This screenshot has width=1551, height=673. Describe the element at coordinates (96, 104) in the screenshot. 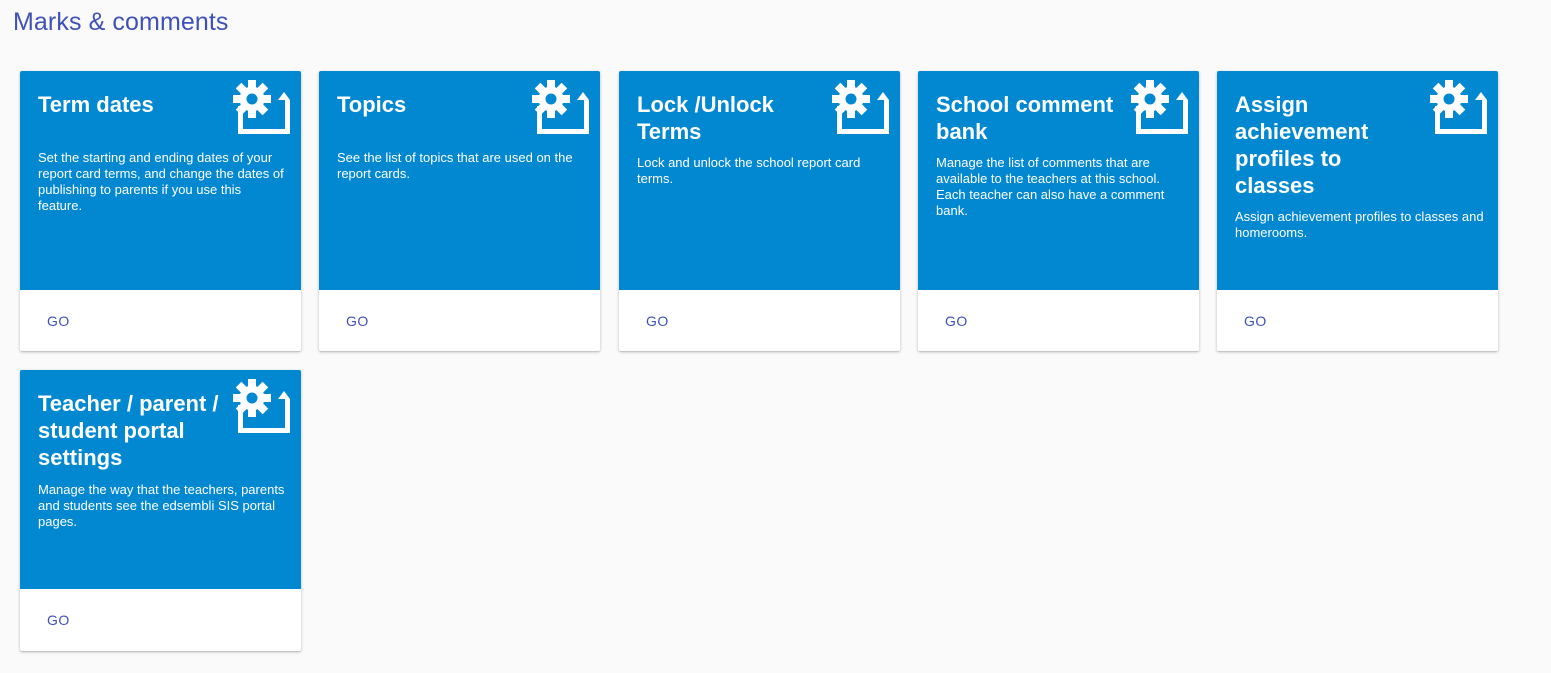

I see `card-title: Term dates` at that location.